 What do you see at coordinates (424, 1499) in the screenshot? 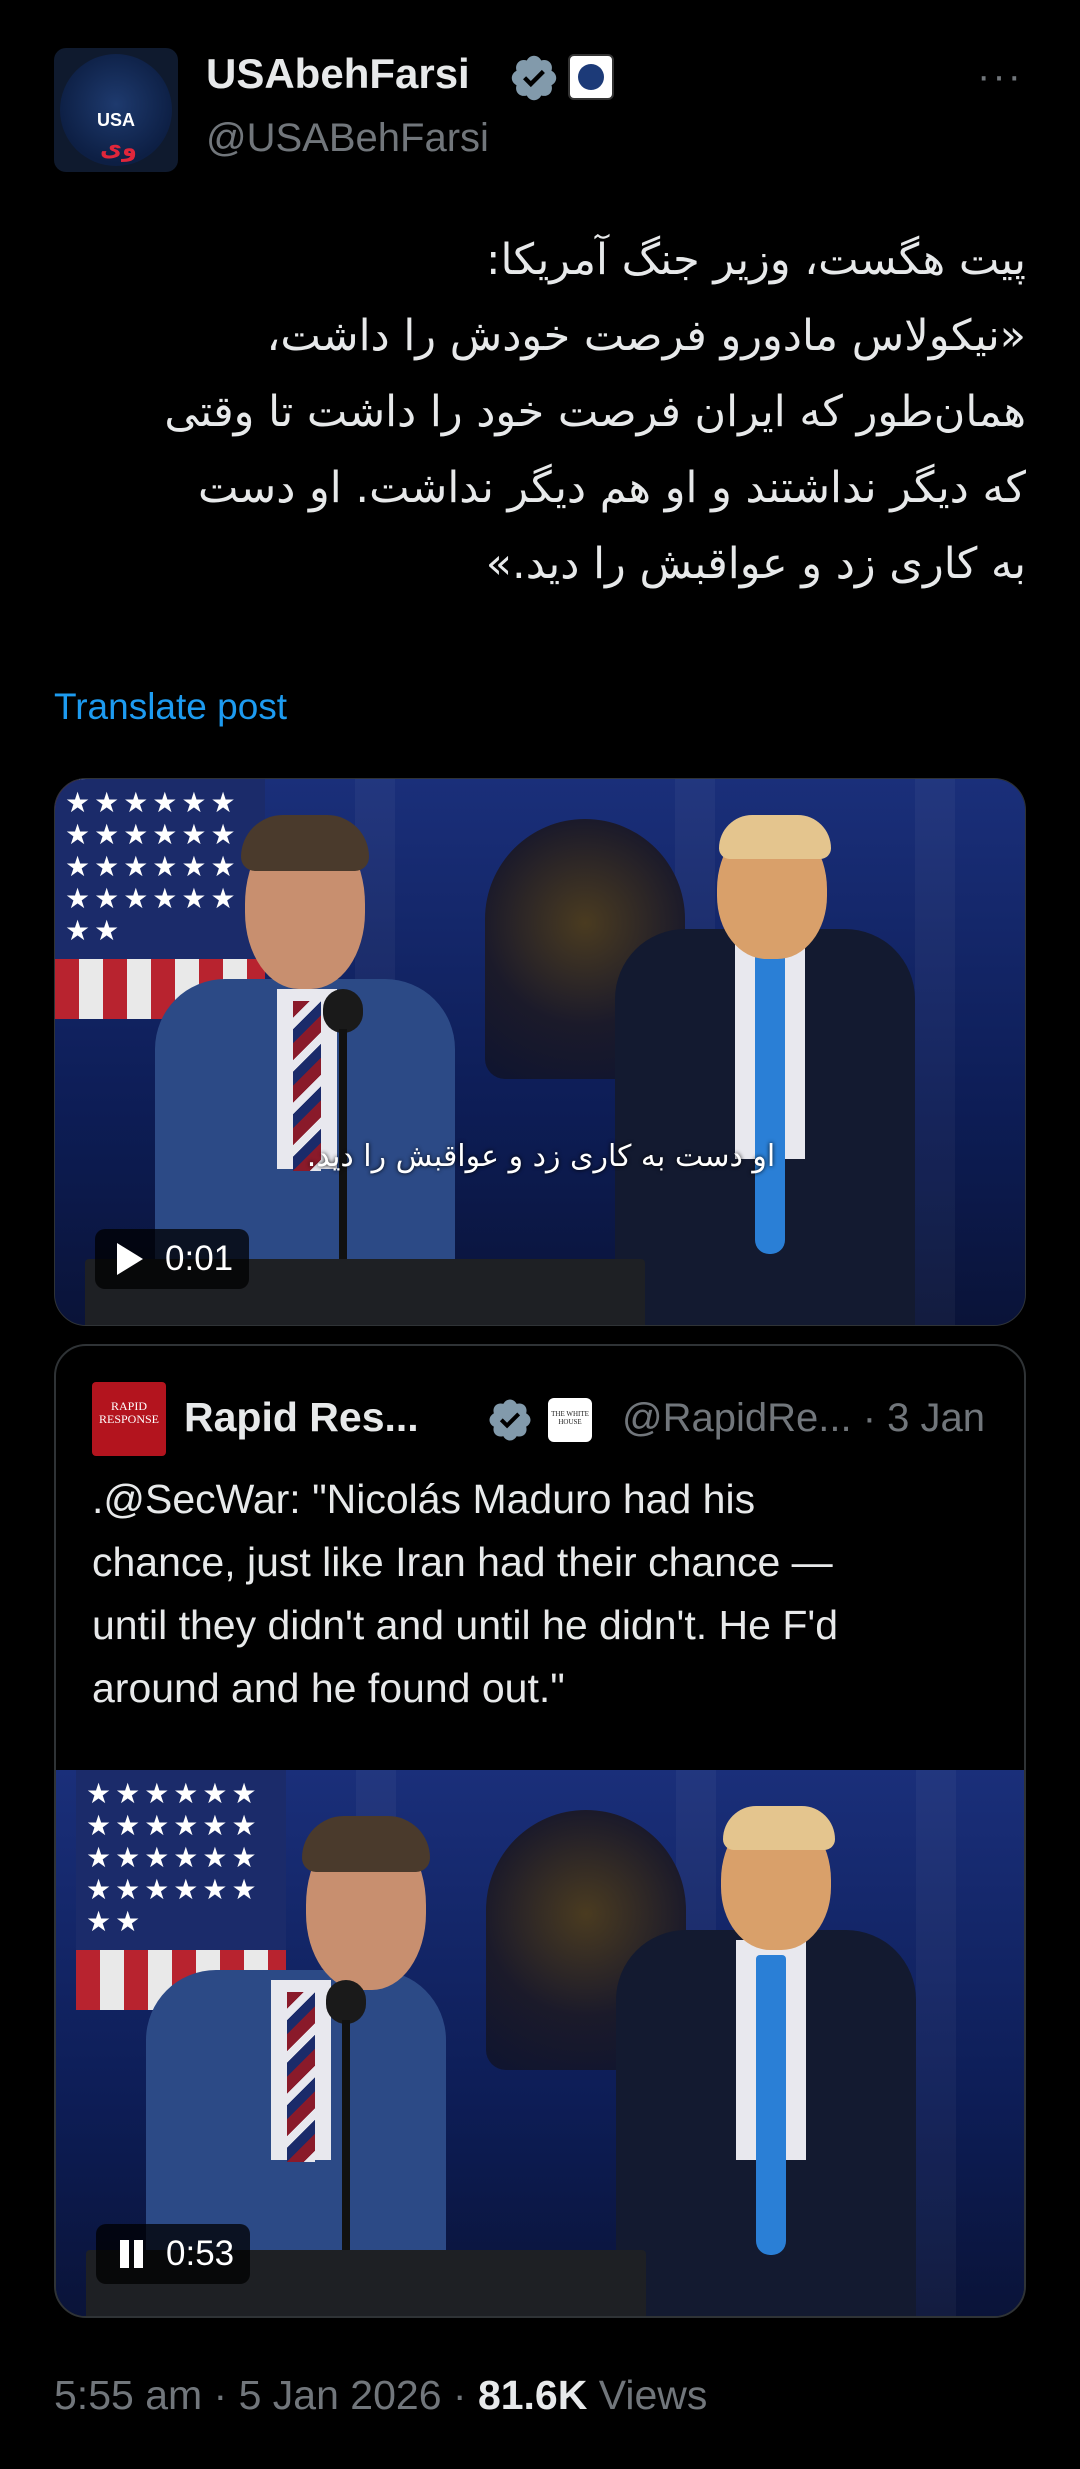
I see `quoted-text-line: .@SecWar: "Nicolás Maduro had his` at bounding box center [424, 1499].